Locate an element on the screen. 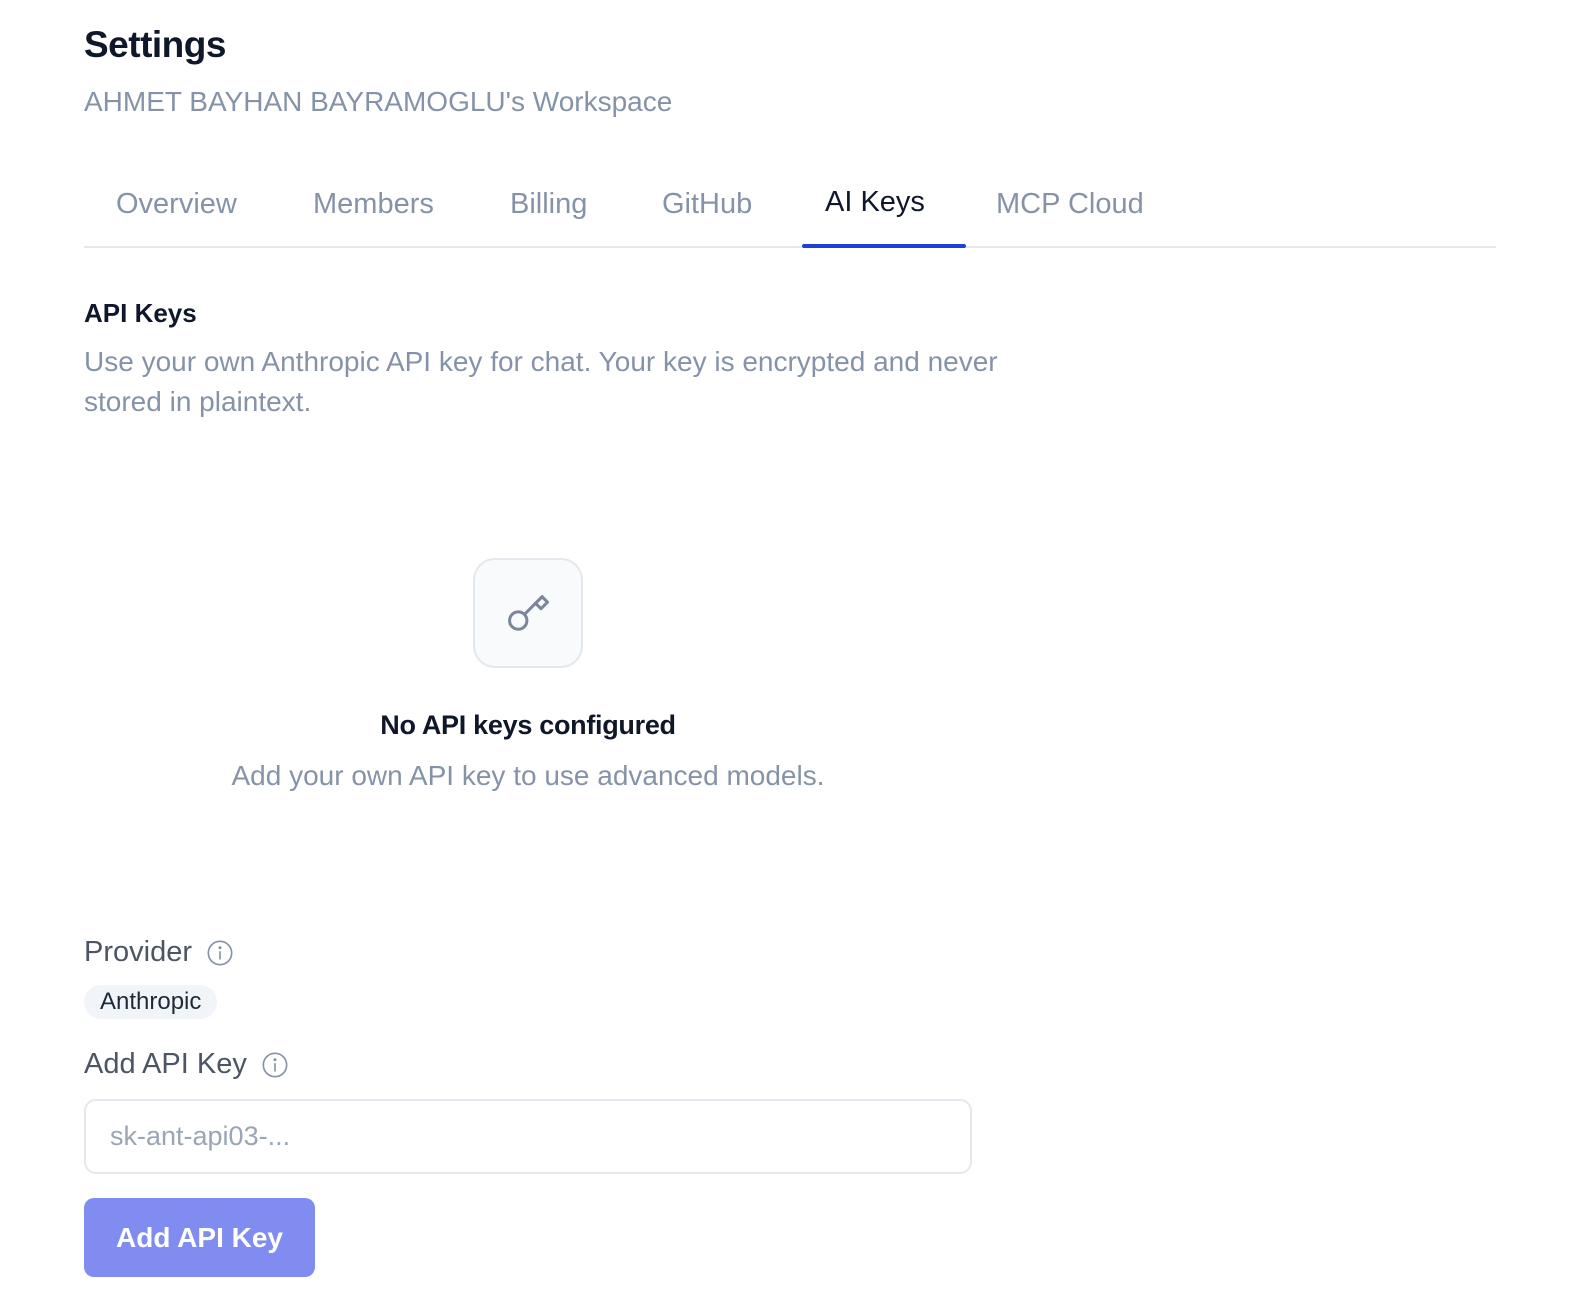 The height and width of the screenshot is (1310, 1580). provider-label: Provider is located at coordinates (159, 952).